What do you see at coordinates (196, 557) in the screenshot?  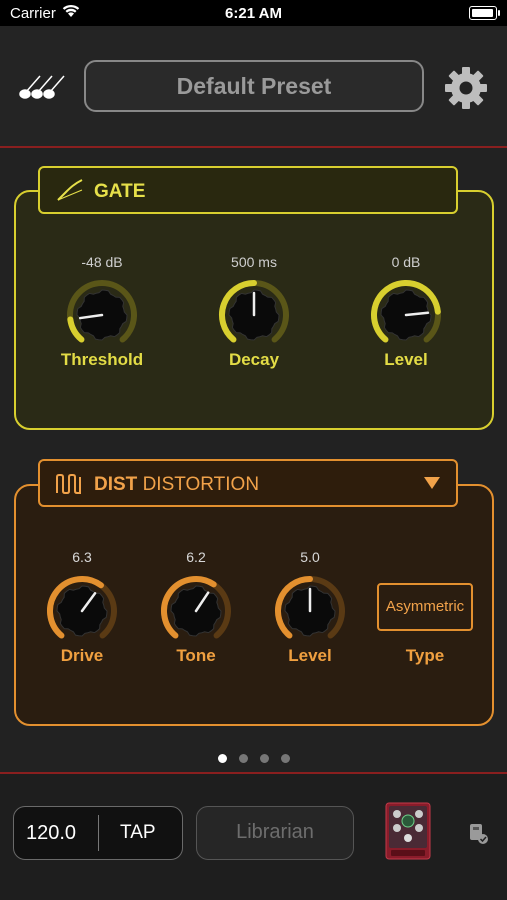 I see `tone-value: 6.2` at bounding box center [196, 557].